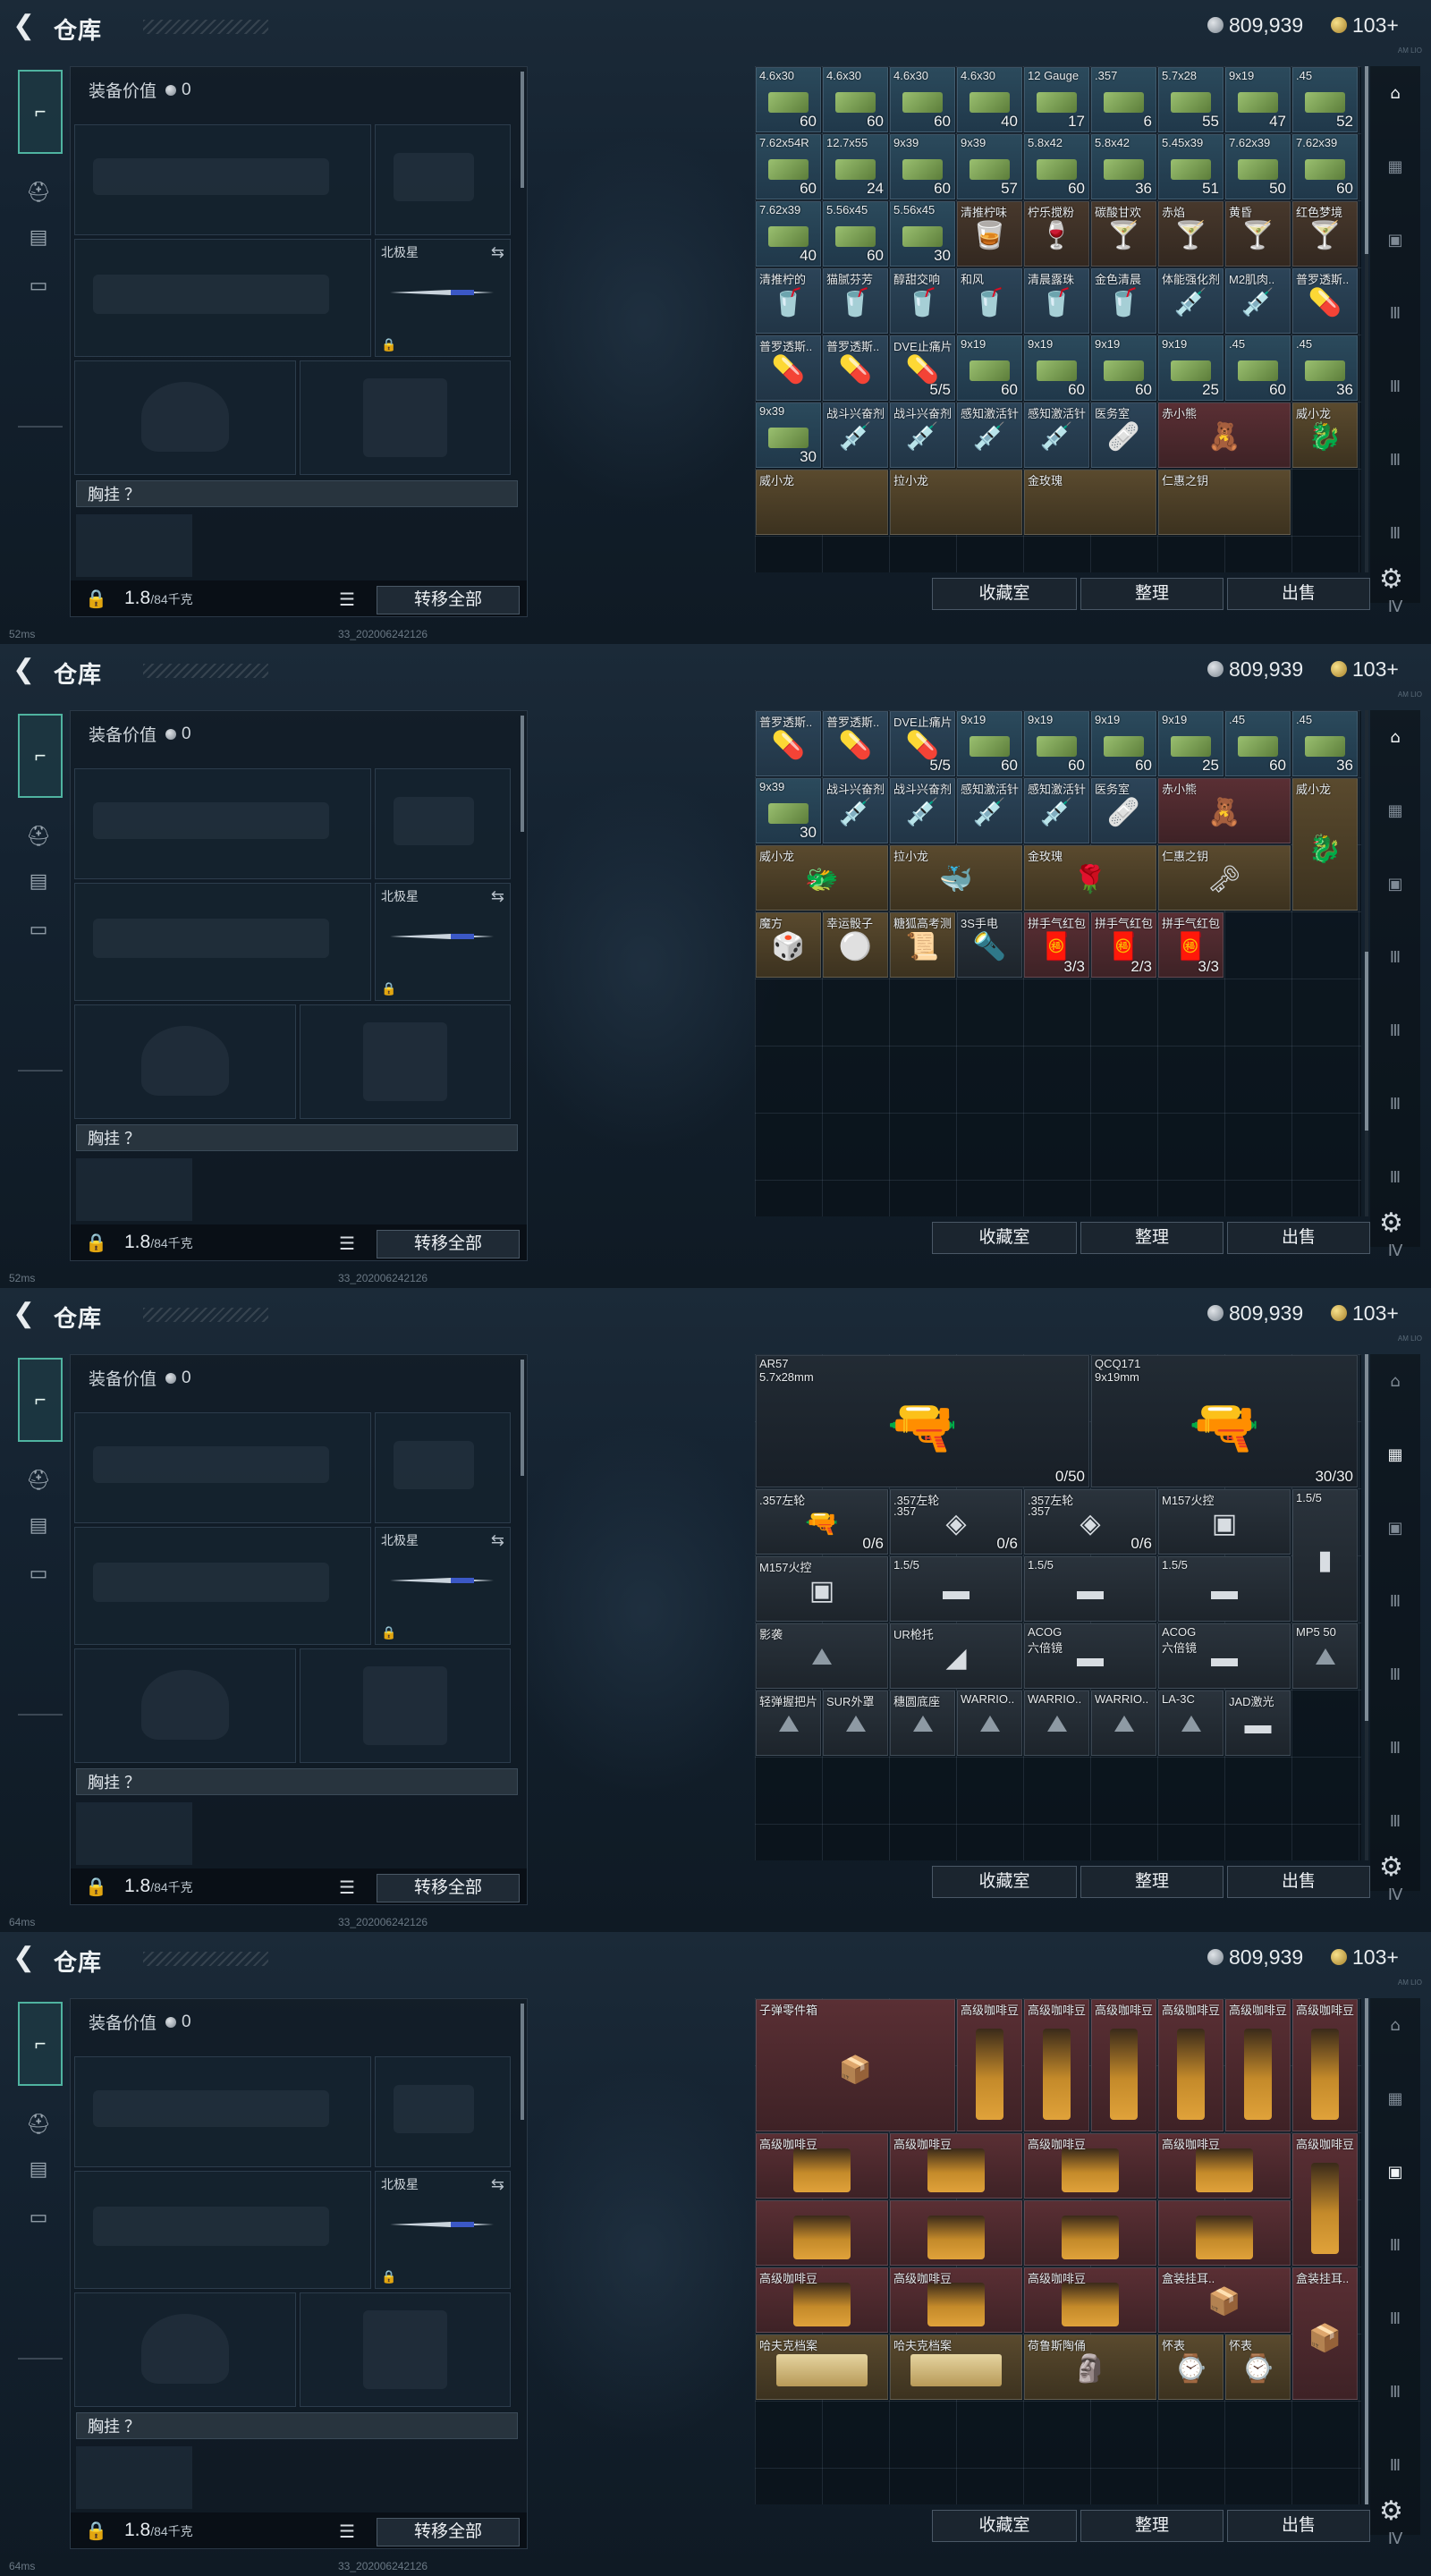 The image size is (1431, 2576). What do you see at coordinates (789, 234) in the screenshot?
I see `stash-item: 7.62x39 40` at bounding box center [789, 234].